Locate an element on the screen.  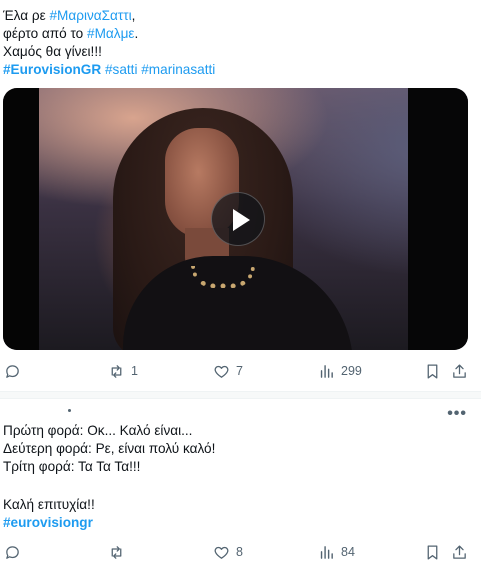
tweet-actions: 8 84 is located at coordinates (240, 552).